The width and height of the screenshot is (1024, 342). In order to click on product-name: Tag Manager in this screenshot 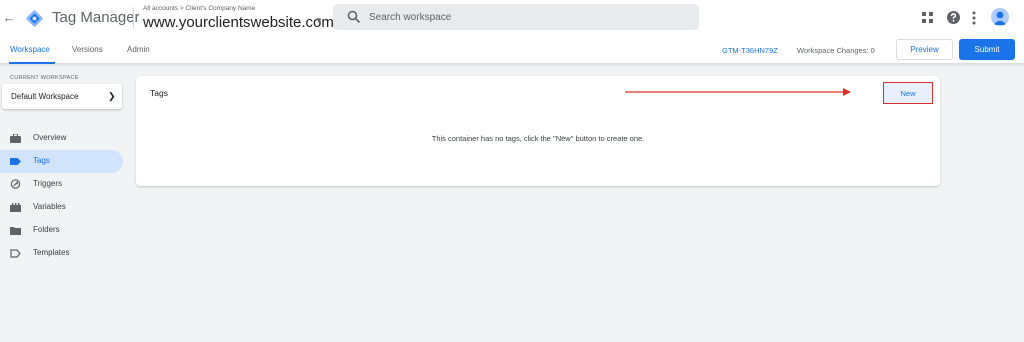, I will do `click(96, 17)`.